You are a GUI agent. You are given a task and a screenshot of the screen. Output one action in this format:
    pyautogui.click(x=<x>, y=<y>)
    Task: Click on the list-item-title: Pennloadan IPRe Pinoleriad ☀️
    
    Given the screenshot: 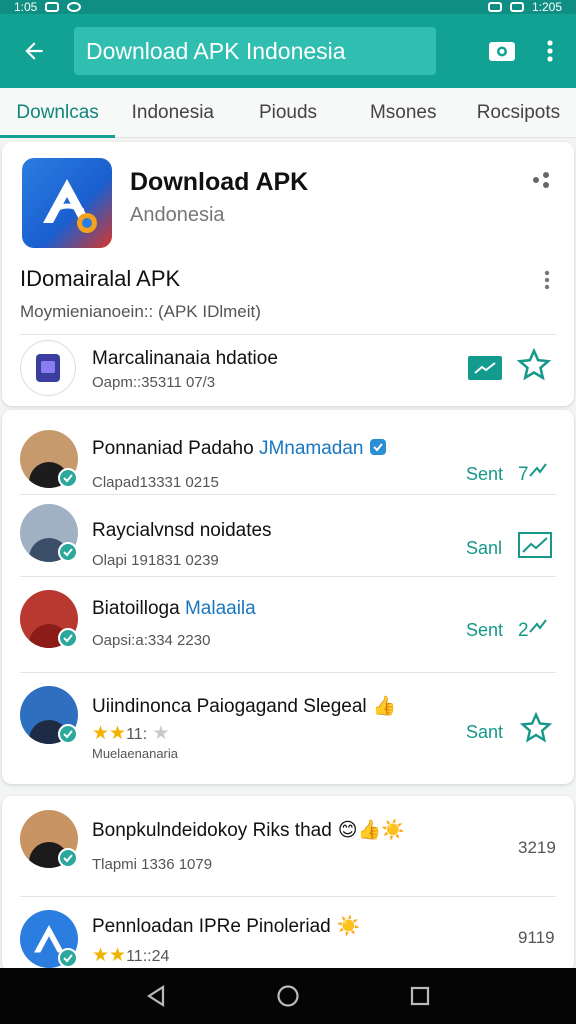 What is the action you would take?
    pyautogui.click(x=226, y=926)
    